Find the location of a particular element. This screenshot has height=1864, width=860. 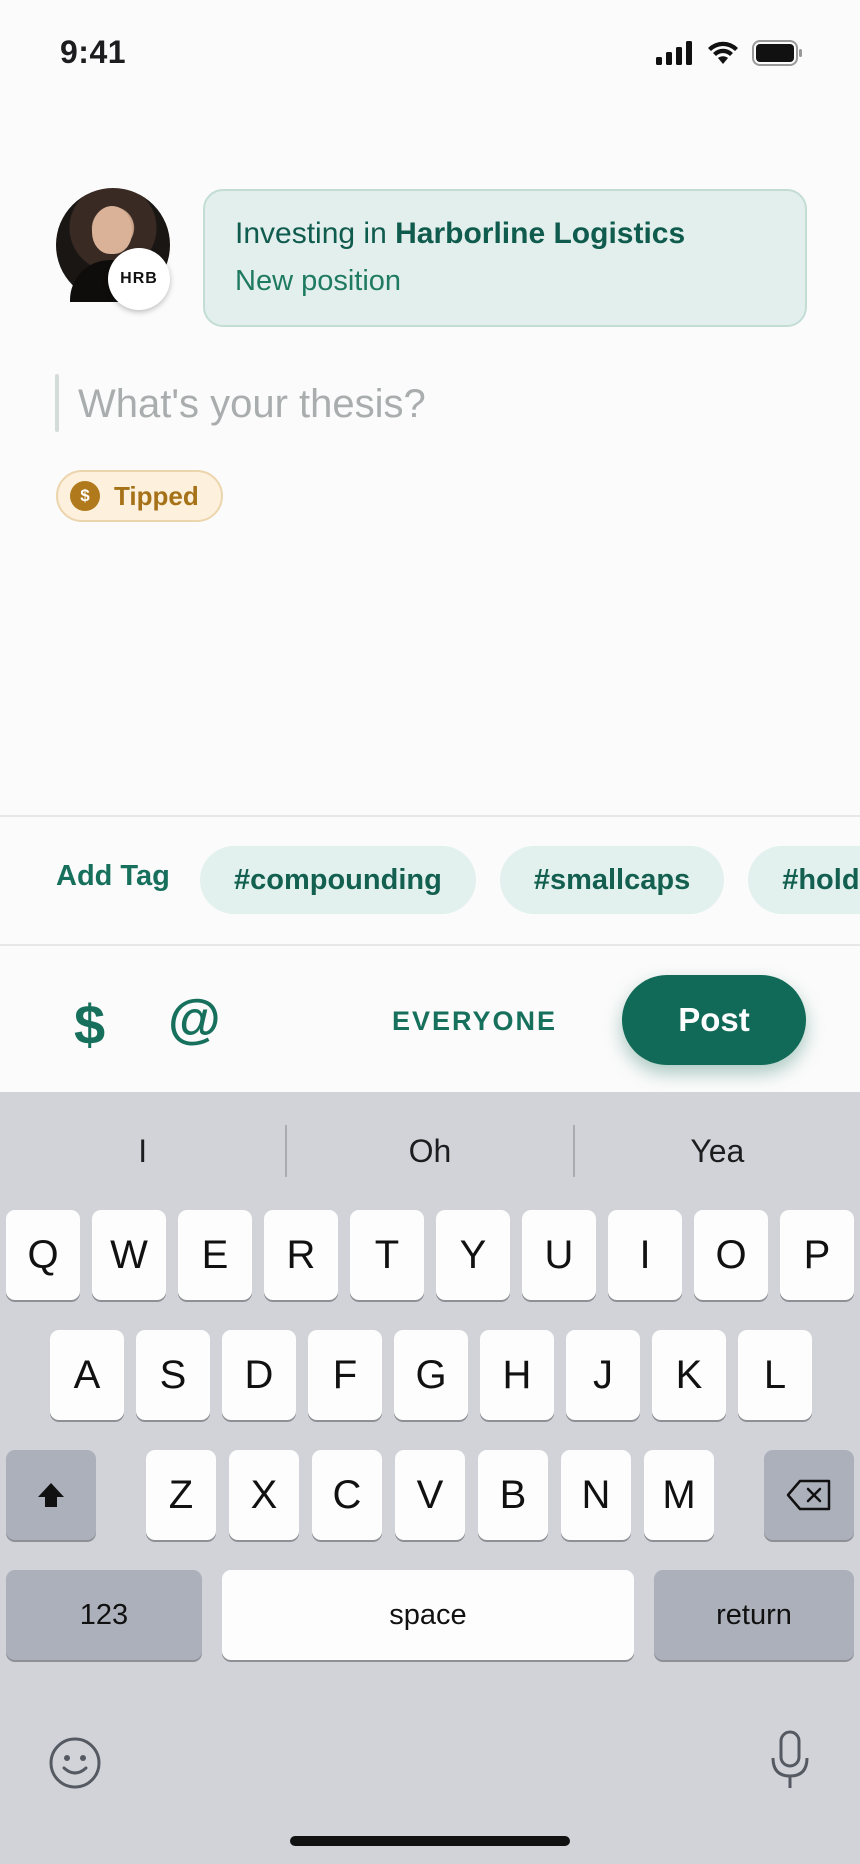

key-f: F is located at coordinates (345, 1375).